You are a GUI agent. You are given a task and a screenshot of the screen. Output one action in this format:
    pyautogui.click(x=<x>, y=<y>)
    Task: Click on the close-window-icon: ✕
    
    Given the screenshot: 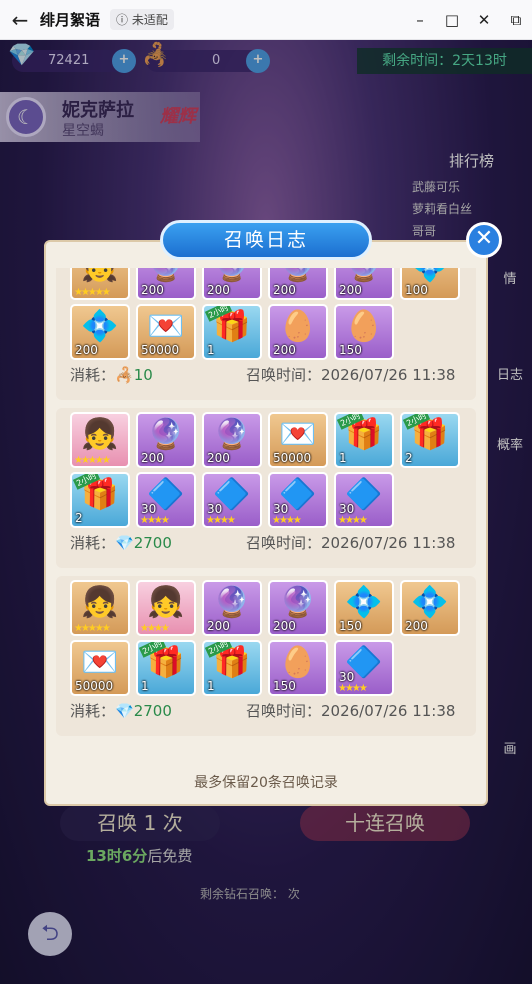 What is the action you would take?
    pyautogui.click(x=484, y=20)
    